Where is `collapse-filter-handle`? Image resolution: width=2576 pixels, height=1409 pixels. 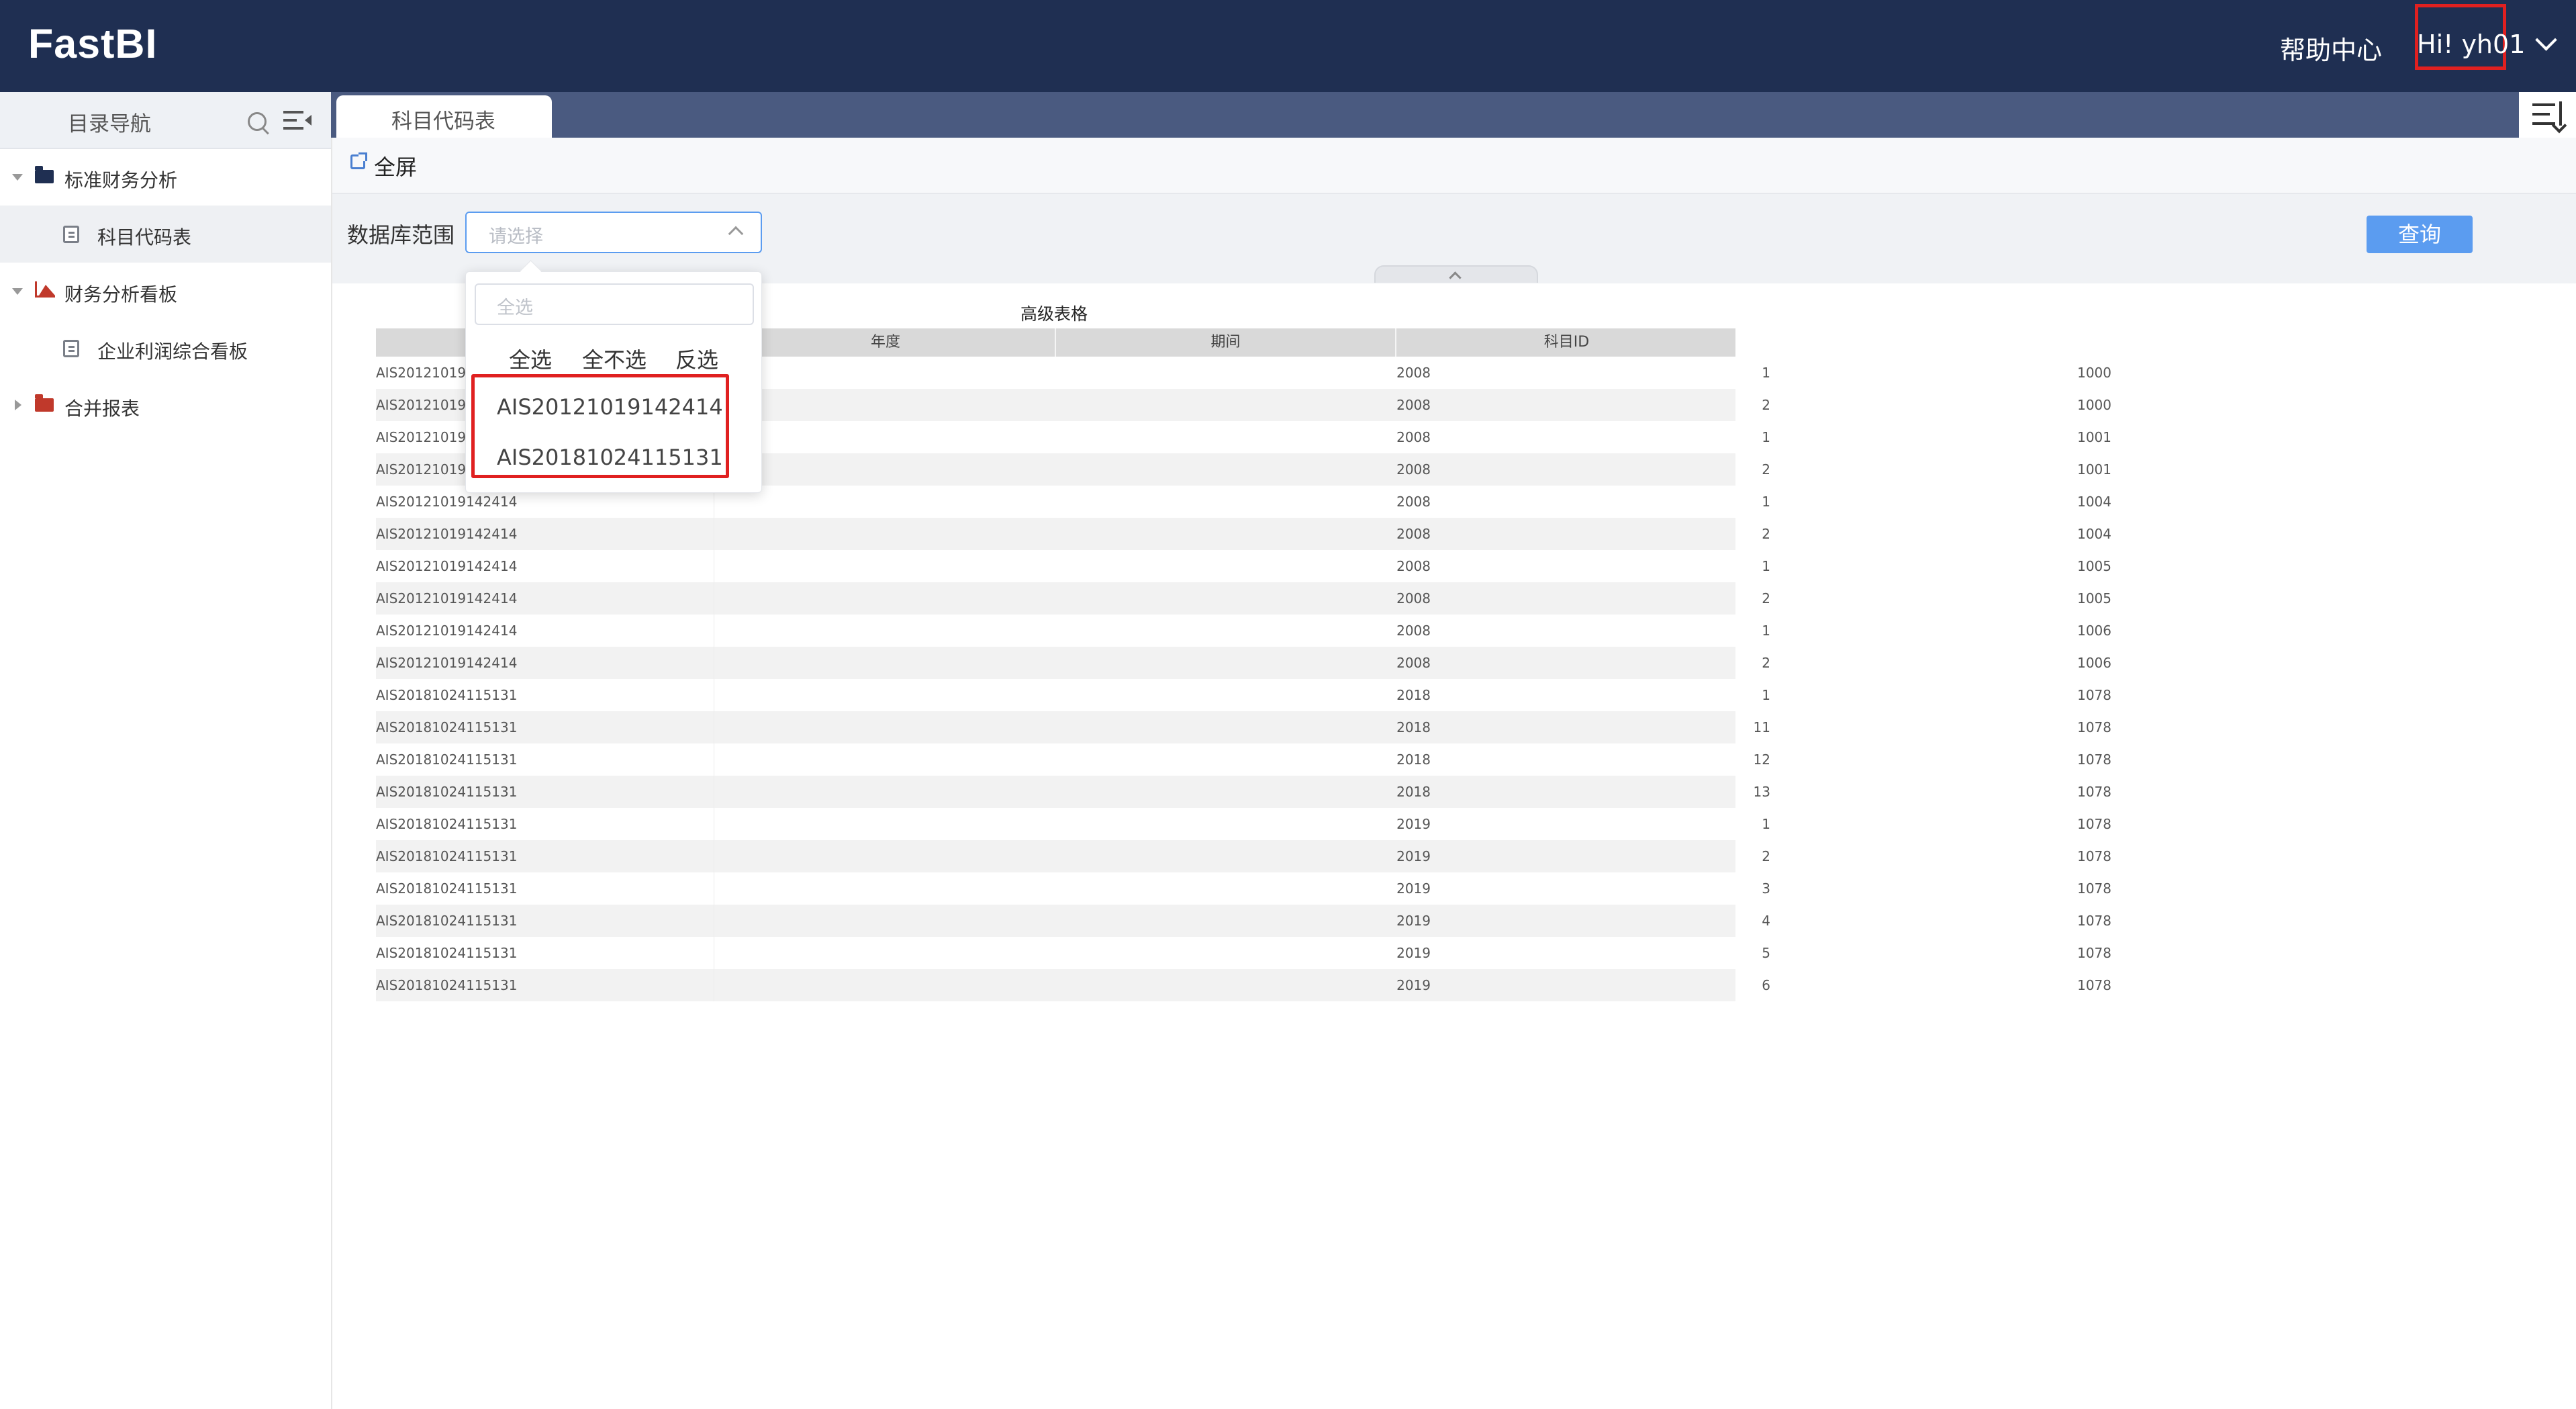
collapse-filter-handle is located at coordinates (1456, 274).